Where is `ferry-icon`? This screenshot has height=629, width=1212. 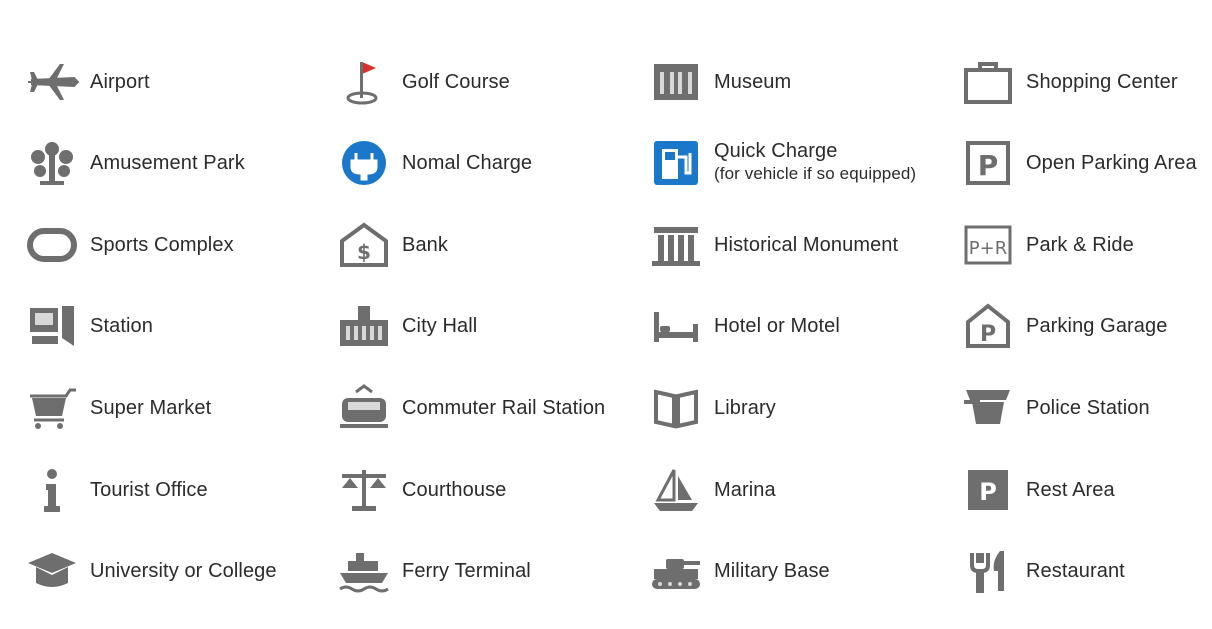
ferry-icon is located at coordinates (364, 571).